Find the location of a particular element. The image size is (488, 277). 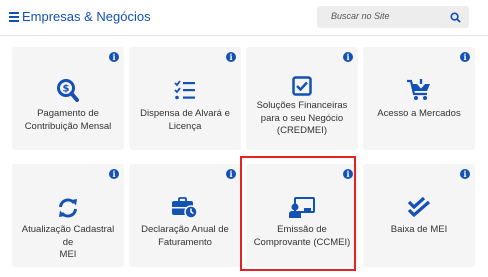

search-icon is located at coordinates (455, 17).